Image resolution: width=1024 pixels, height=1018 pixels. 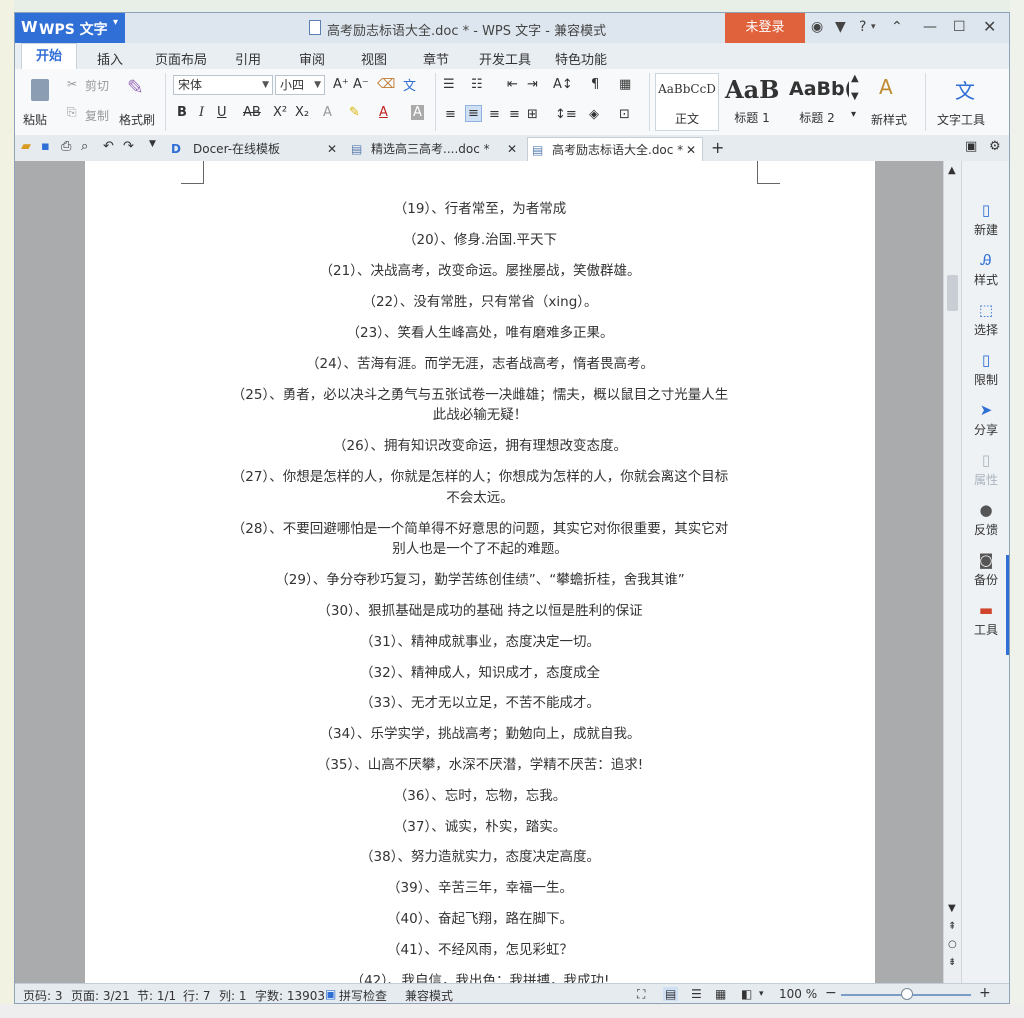 What do you see at coordinates (563, 84) in the screenshot?
I see `text-sort-icon: A↕` at bounding box center [563, 84].